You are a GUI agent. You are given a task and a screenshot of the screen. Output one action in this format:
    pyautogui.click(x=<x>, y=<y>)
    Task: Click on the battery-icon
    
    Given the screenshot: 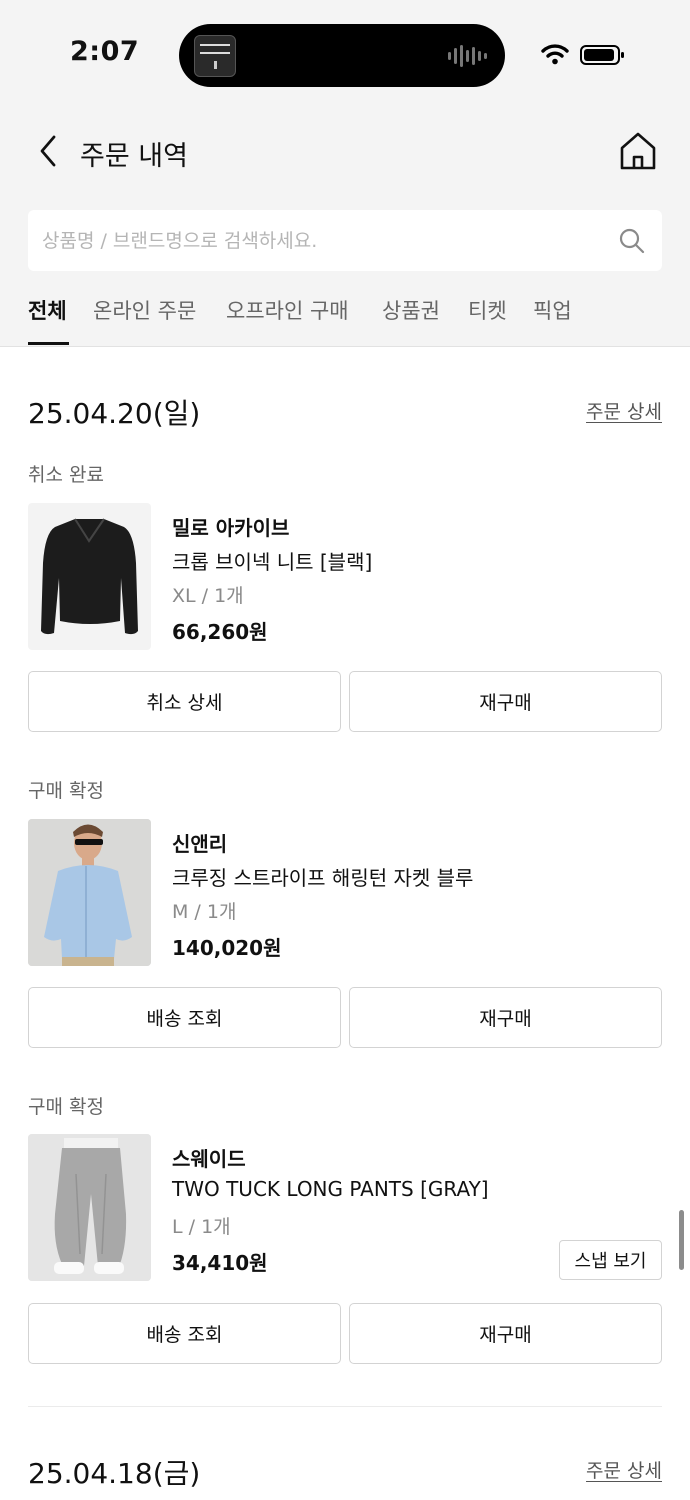 What is the action you would take?
    pyautogui.click(x=602, y=55)
    